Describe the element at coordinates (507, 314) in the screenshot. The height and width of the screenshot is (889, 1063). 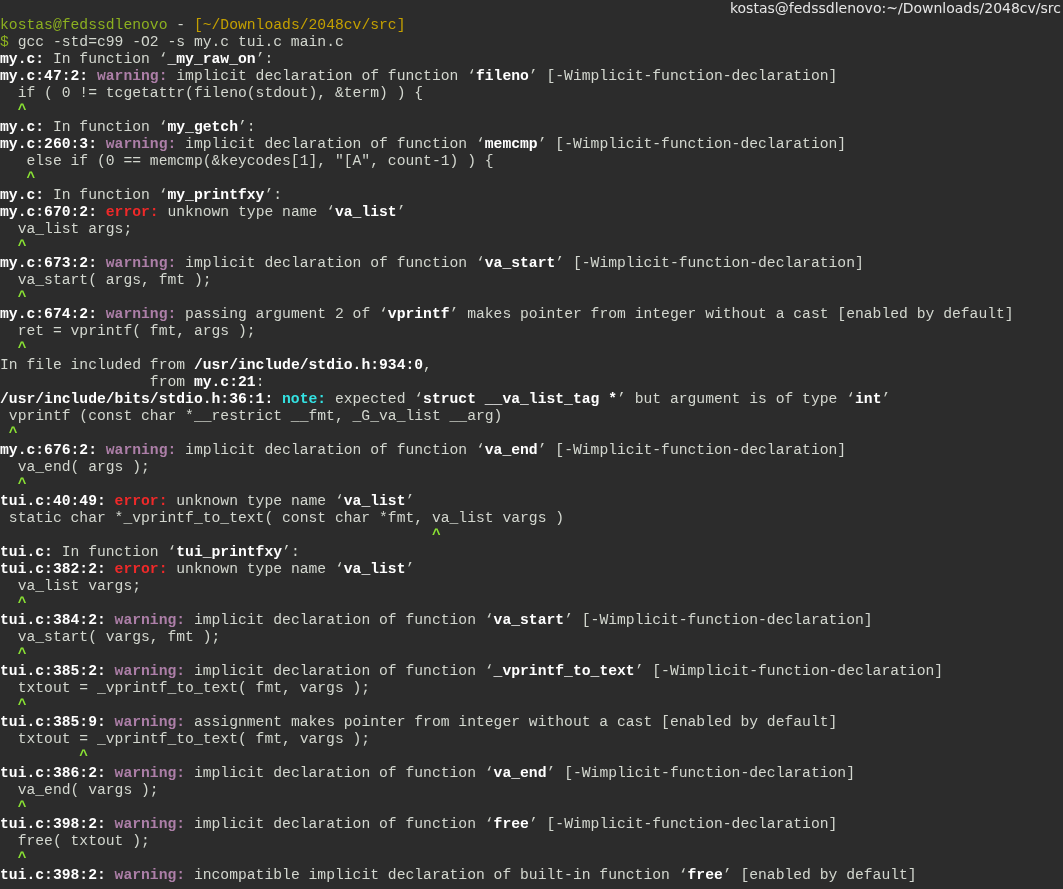
I see `terminal-line: my.c:674:2: warning: passing argument 2 of ‘vprintf’ makes pointer from integer without a cast [enabled by default]` at that location.